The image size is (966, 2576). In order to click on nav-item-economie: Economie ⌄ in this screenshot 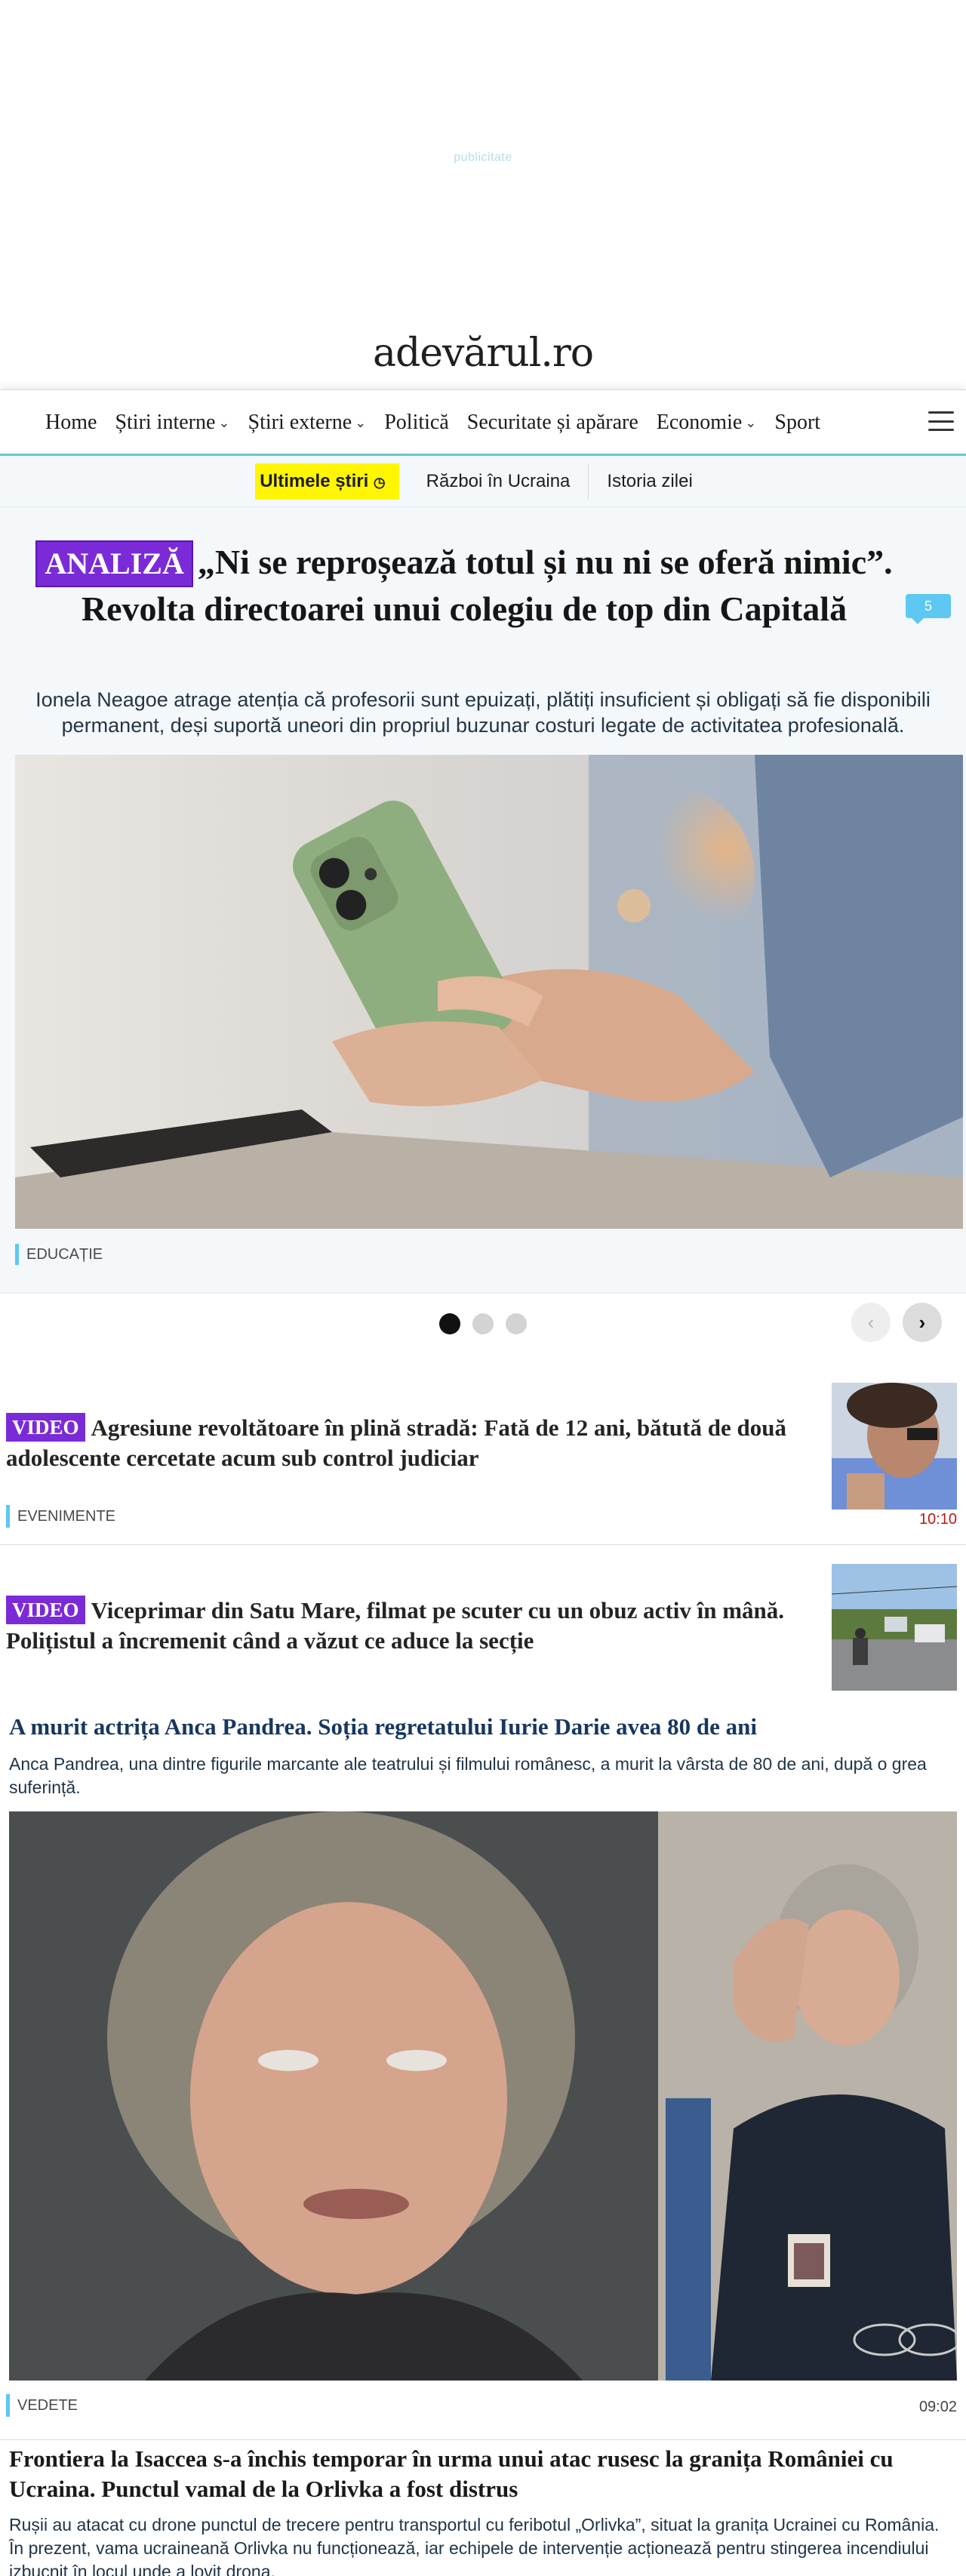, I will do `click(707, 423)`.